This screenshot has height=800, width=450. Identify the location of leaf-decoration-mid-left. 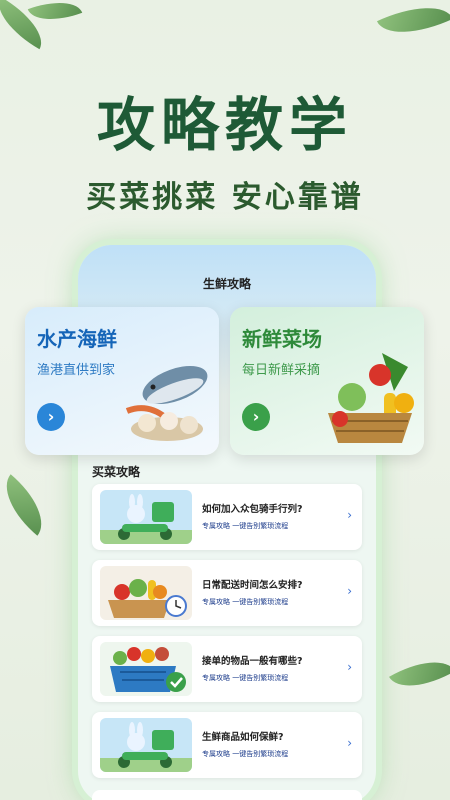
(28, 505).